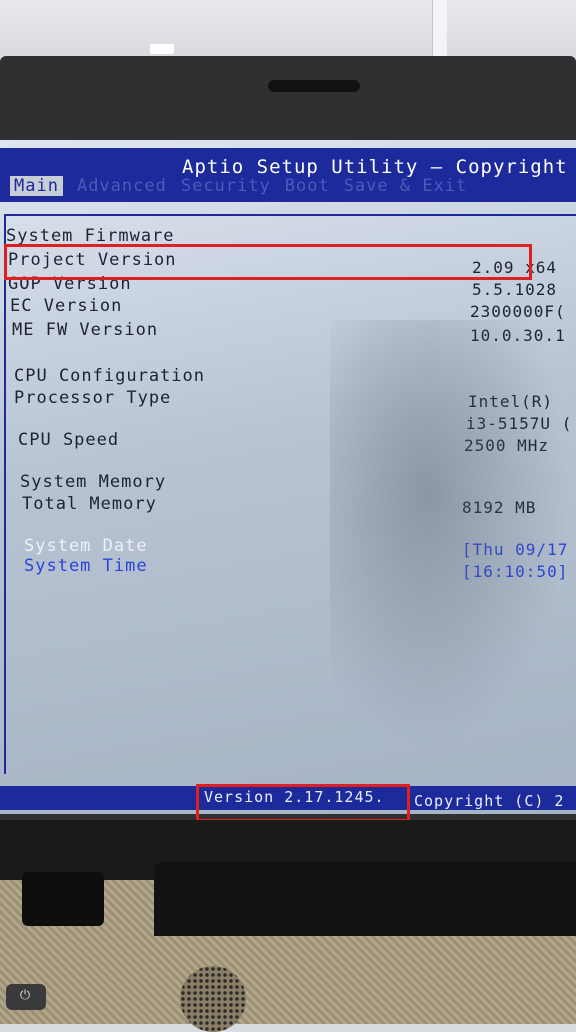  I want to click on bios-tab-bar: Main Advanced Security Boot Save & Exit, so click(238, 186).